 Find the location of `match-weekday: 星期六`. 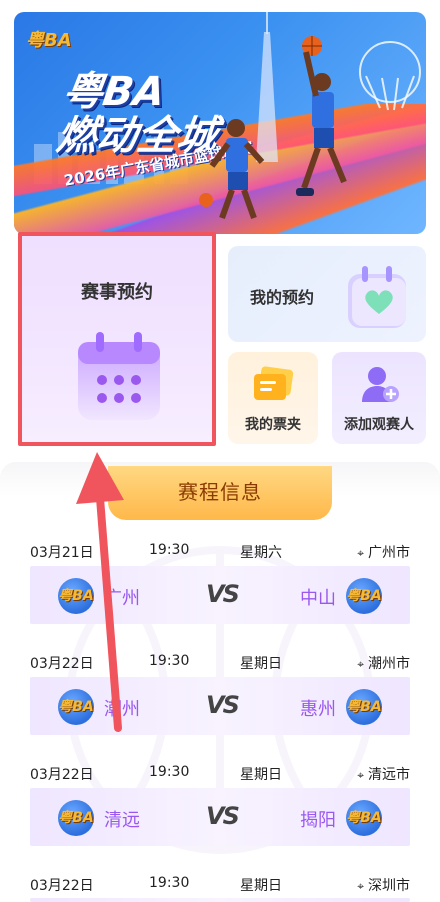

match-weekday: 星期六 is located at coordinates (261, 553).